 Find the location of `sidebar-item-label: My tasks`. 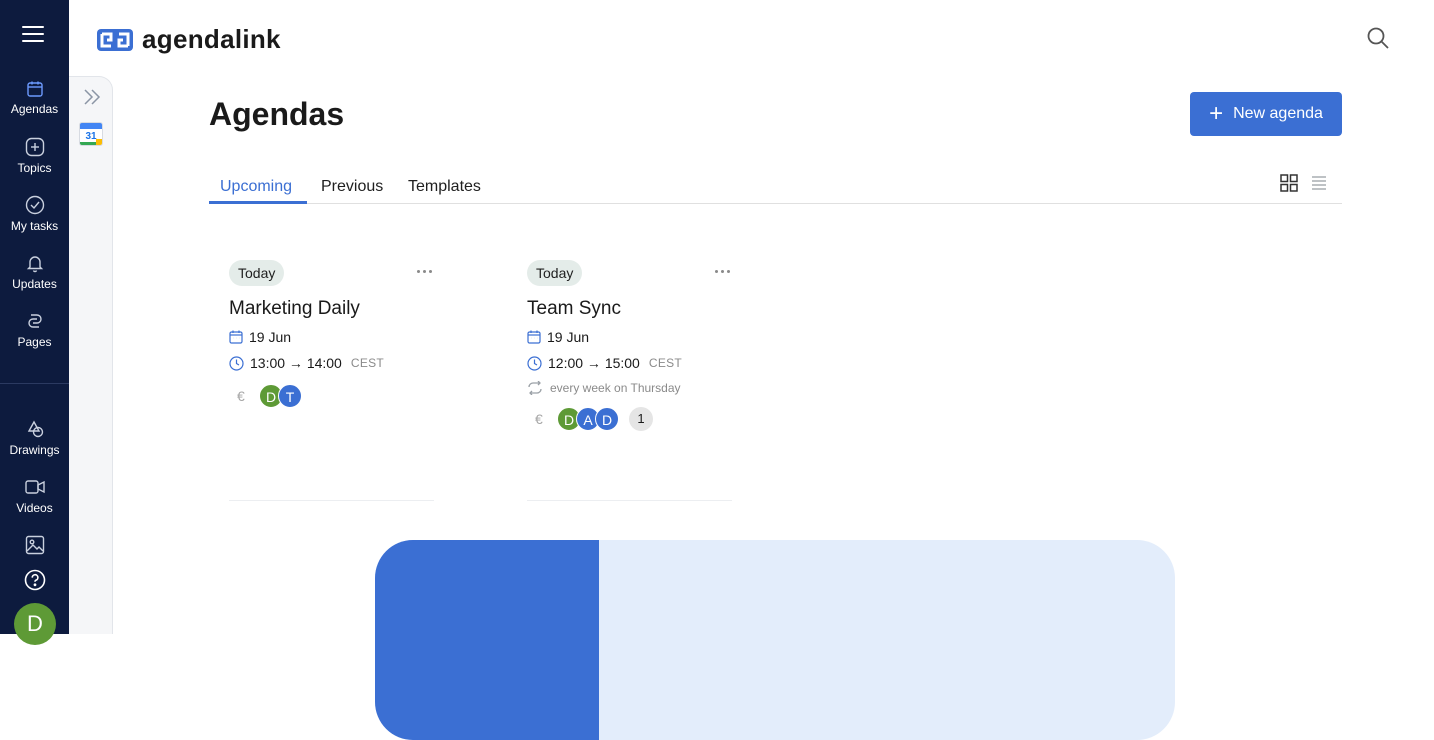

sidebar-item-label: My tasks is located at coordinates (34, 226).